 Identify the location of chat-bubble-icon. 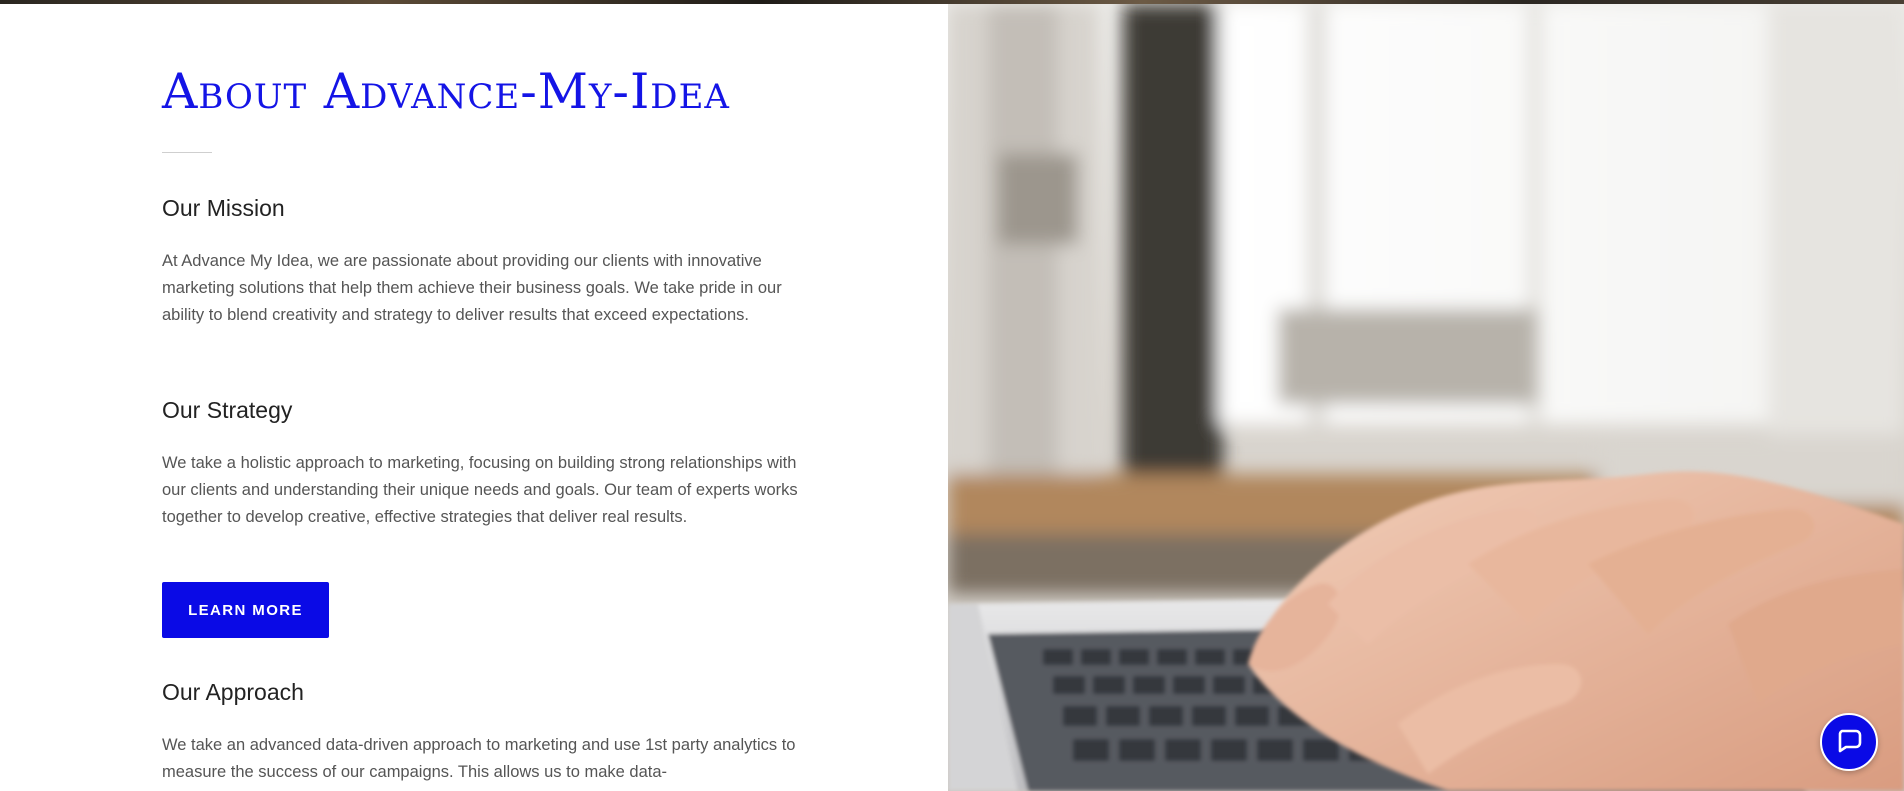
(1849, 742).